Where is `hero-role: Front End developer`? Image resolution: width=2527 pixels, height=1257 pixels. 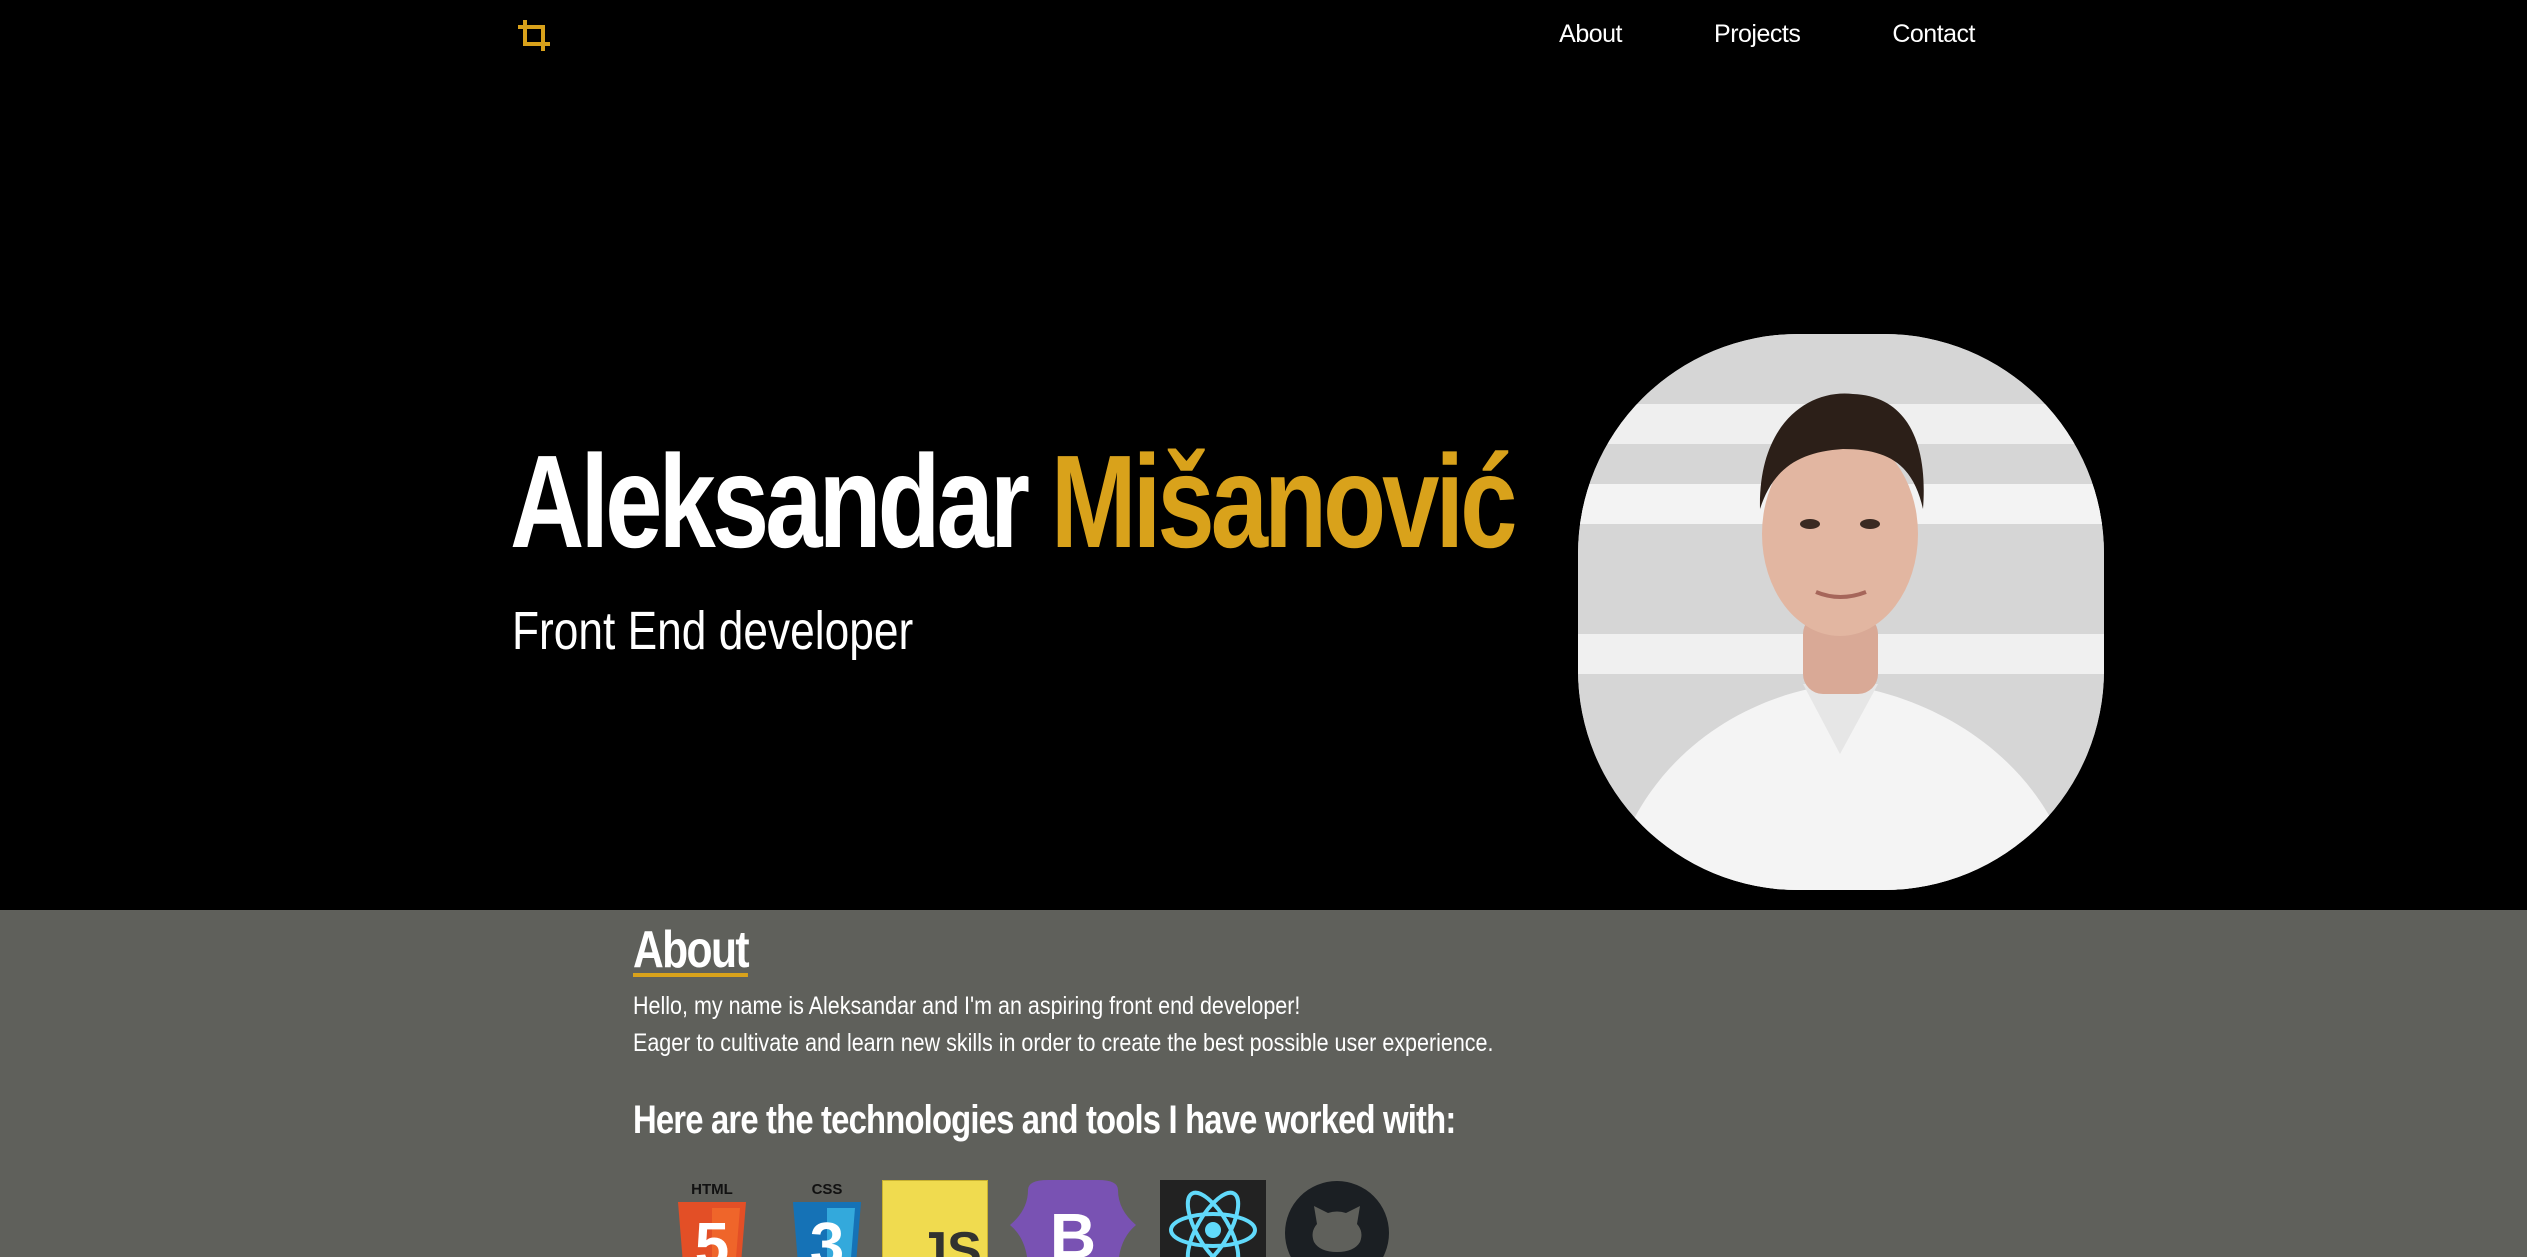
hero-role: Front End developer is located at coordinates (713, 631).